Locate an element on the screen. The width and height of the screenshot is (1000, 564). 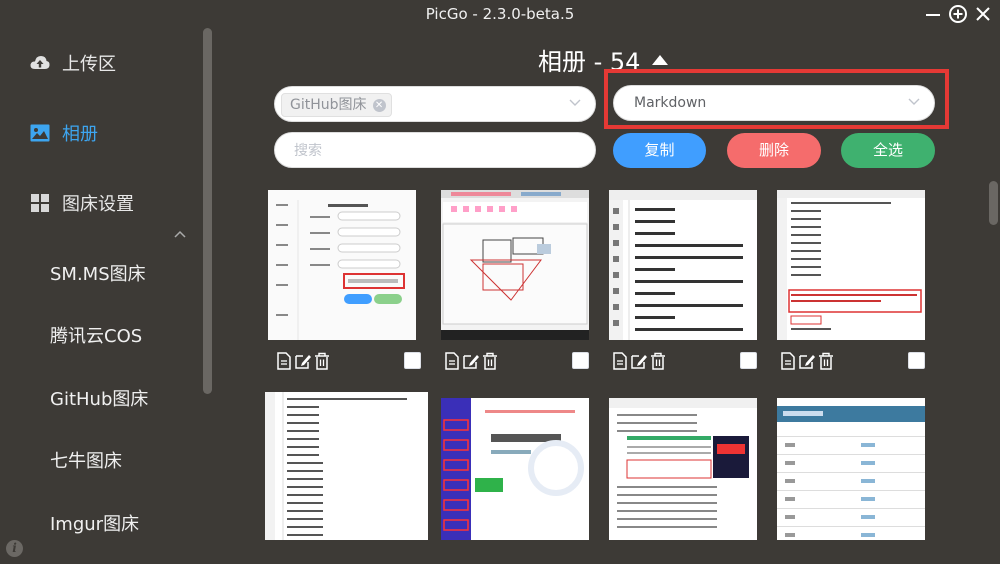
sidebar-subitem-qiniu: 七牛图床 is located at coordinates (86, 460).